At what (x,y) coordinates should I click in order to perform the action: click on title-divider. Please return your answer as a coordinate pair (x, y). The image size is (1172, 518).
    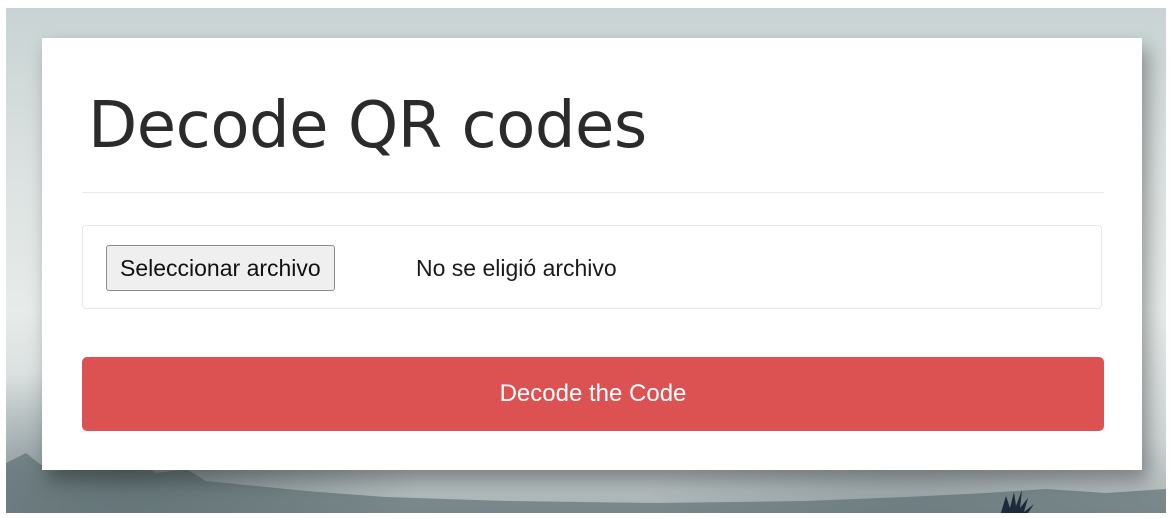
    Looking at the image, I should click on (593, 192).